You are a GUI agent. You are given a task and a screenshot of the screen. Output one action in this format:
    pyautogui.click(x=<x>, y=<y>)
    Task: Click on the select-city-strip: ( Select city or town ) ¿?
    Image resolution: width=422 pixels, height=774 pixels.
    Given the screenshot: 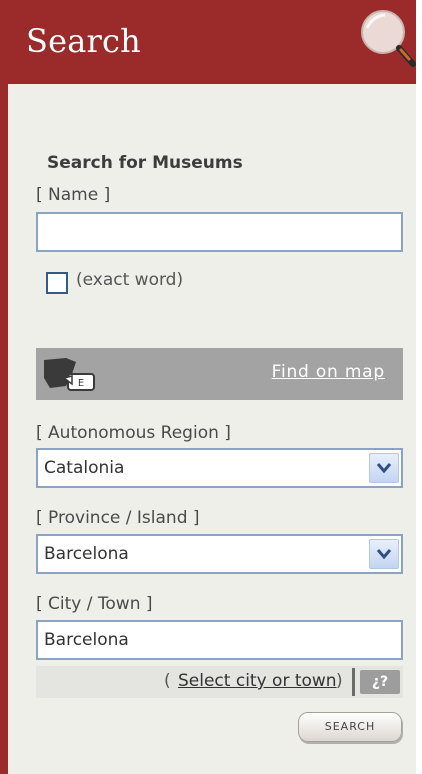 What is the action you would take?
    pyautogui.click(x=219, y=682)
    